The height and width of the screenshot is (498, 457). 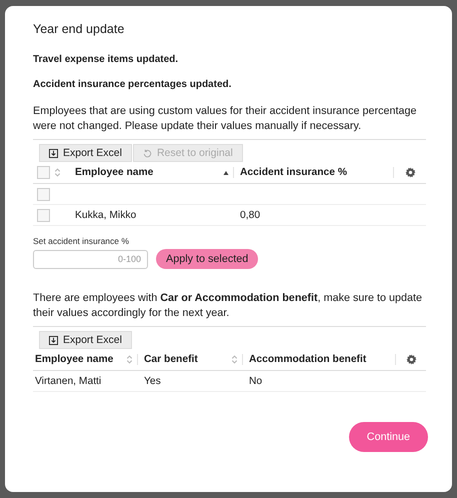 I want to click on dialog-title: Year end update, so click(x=79, y=29).